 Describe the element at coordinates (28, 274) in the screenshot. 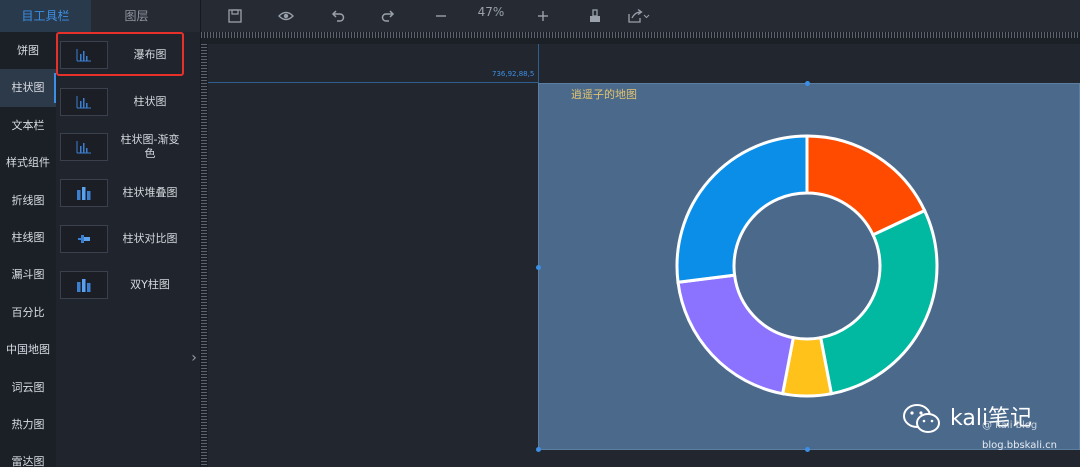

I see `category-item: 漏斗图` at that location.